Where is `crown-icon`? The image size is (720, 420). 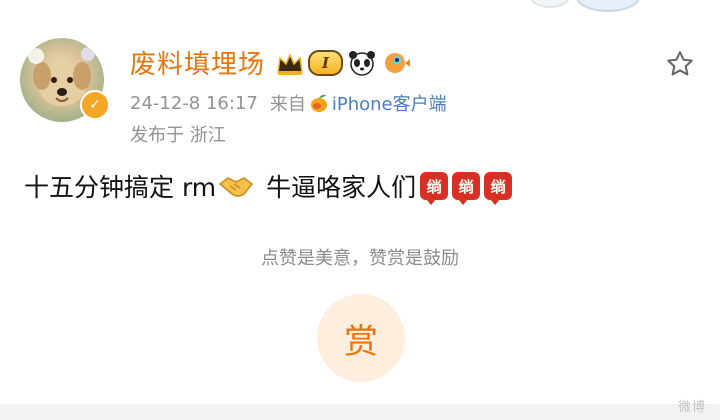 crown-icon is located at coordinates (290, 63).